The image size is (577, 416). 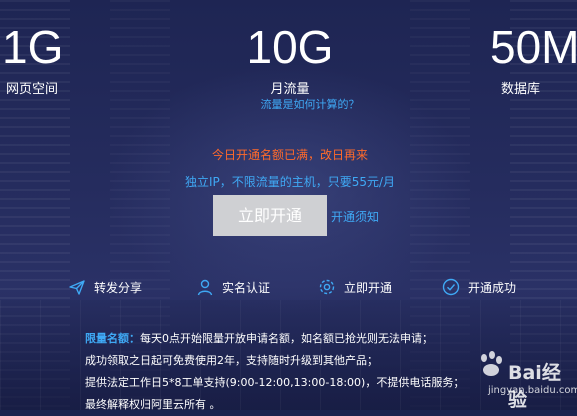 What do you see at coordinates (259, 338) in the screenshot?
I see `rules-line-1: 限量名额：每天0点开始限量开放申请名额，如名额已抢光则无法申请；` at bounding box center [259, 338].